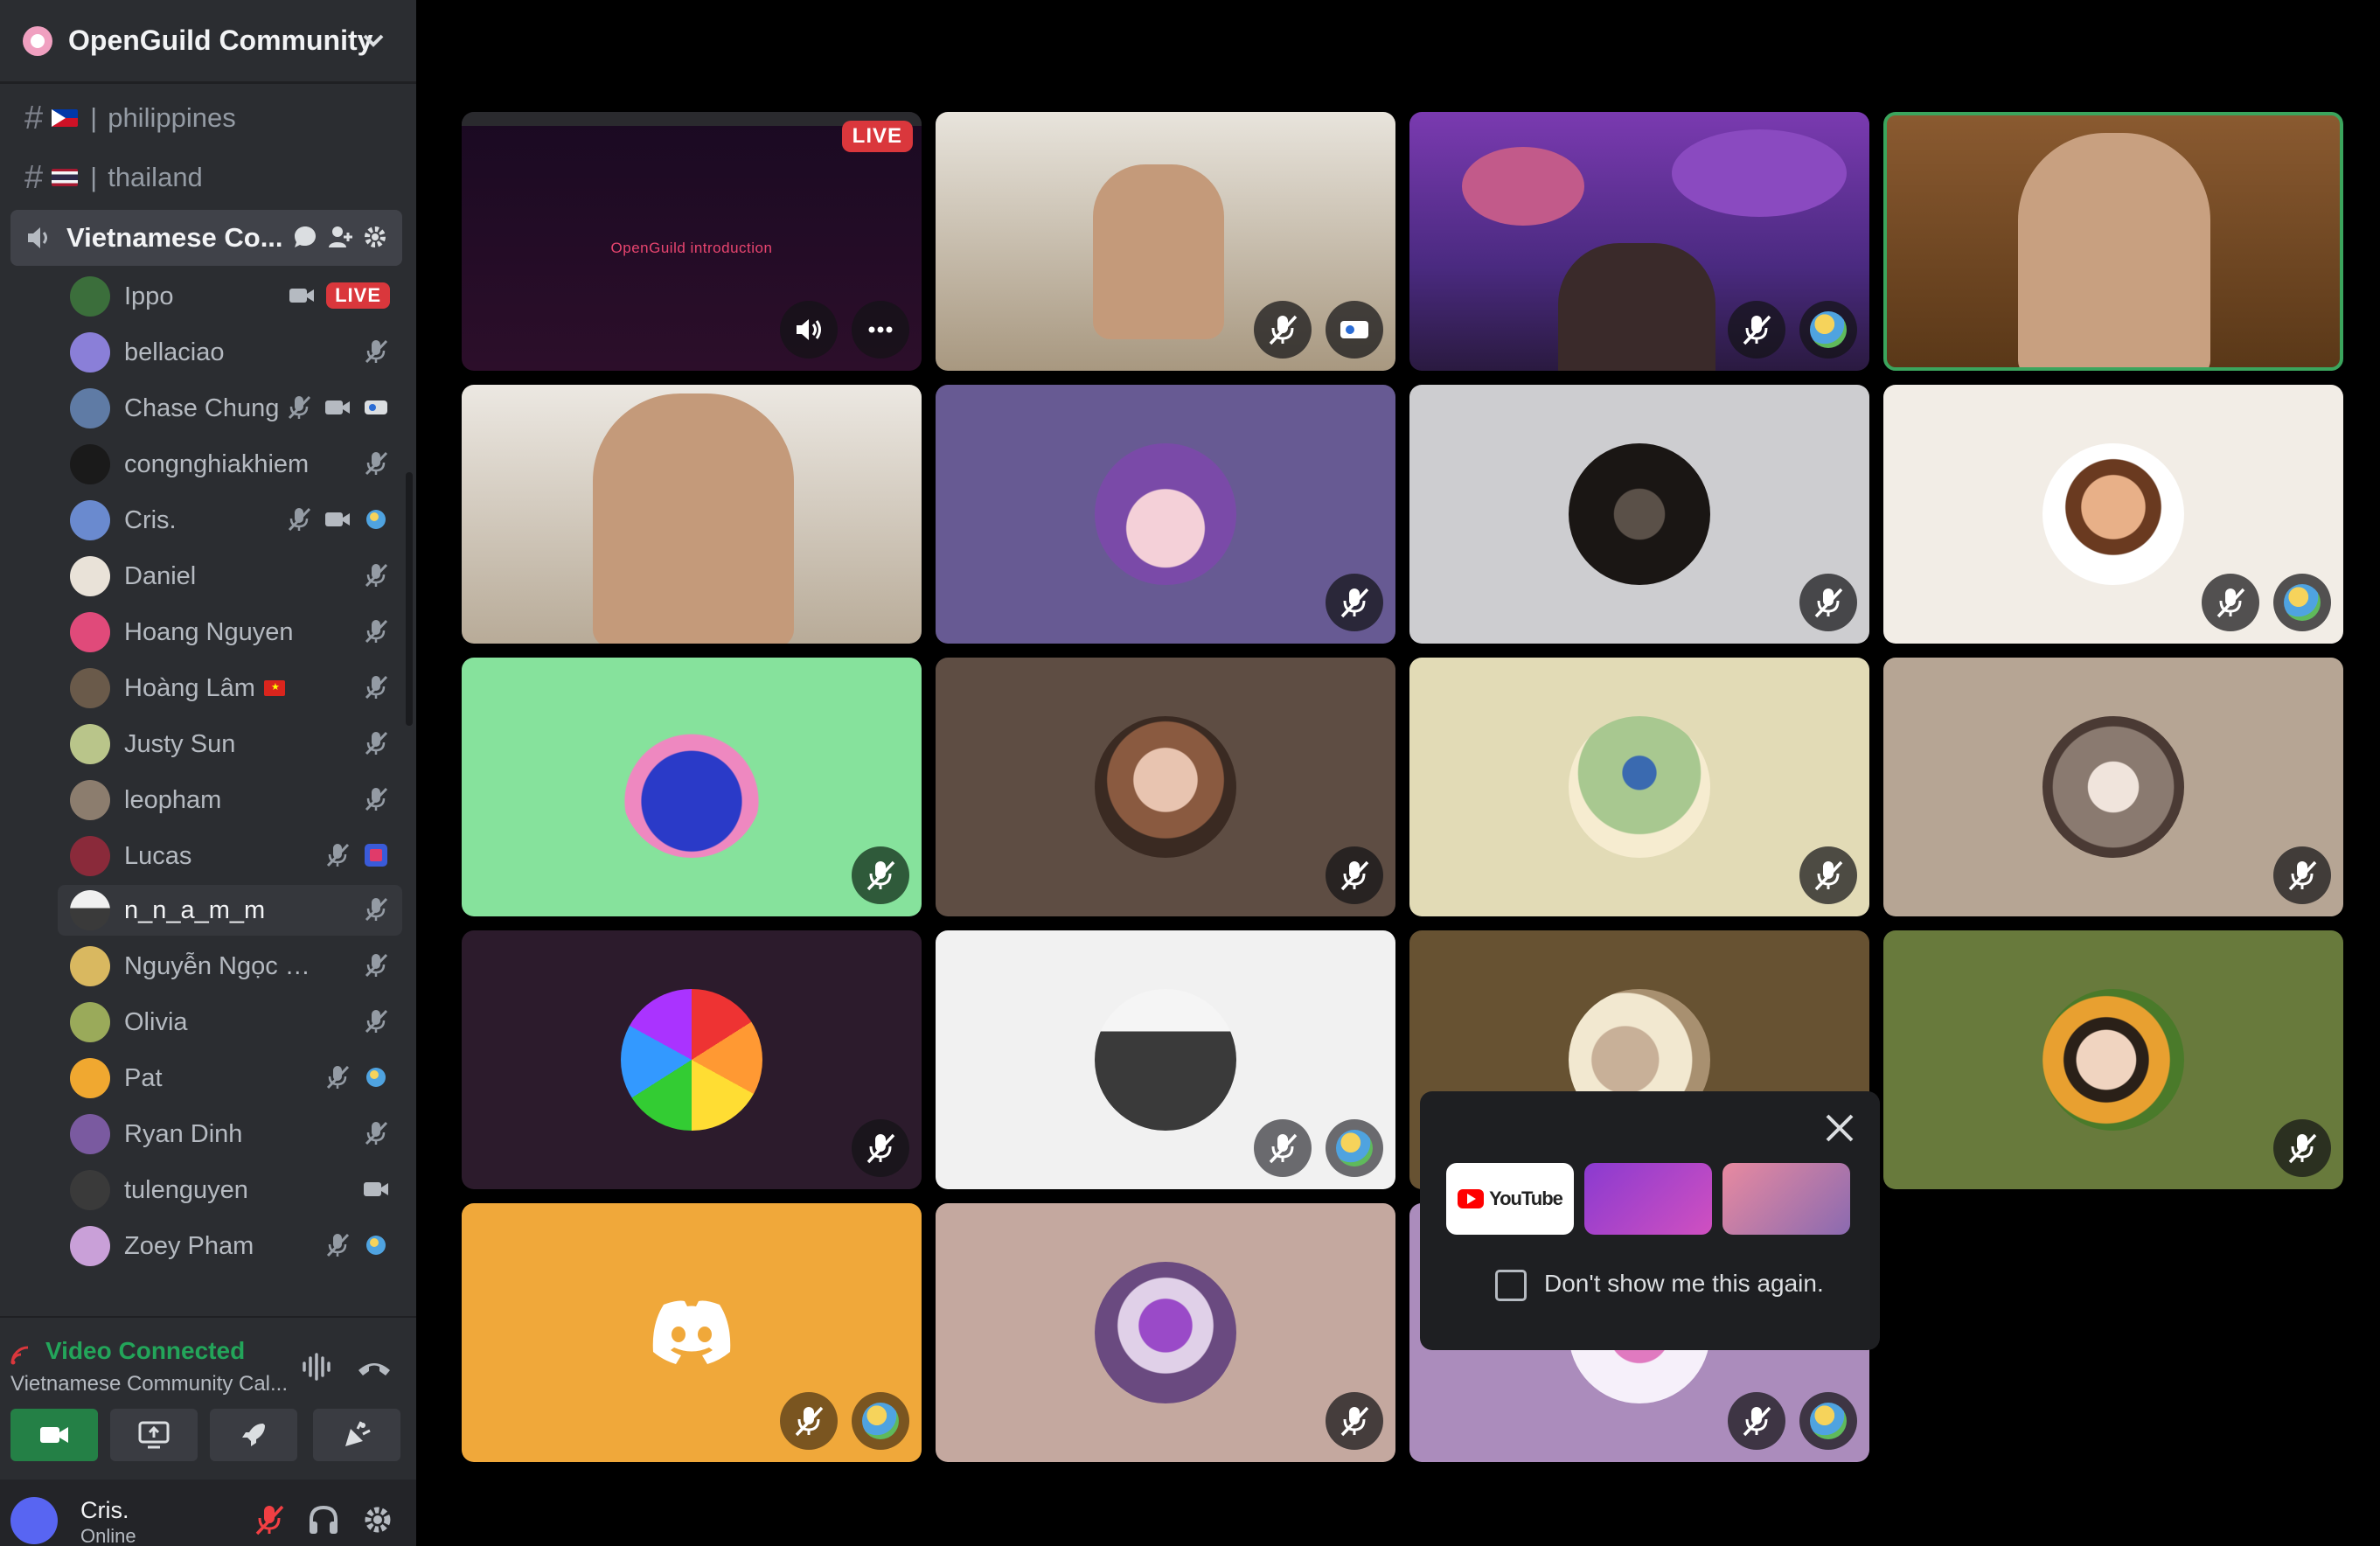 The height and width of the screenshot is (1546, 2380). What do you see at coordinates (236, 1134) in the screenshot?
I see `member-ryan-dinh: Ryan Dinh` at bounding box center [236, 1134].